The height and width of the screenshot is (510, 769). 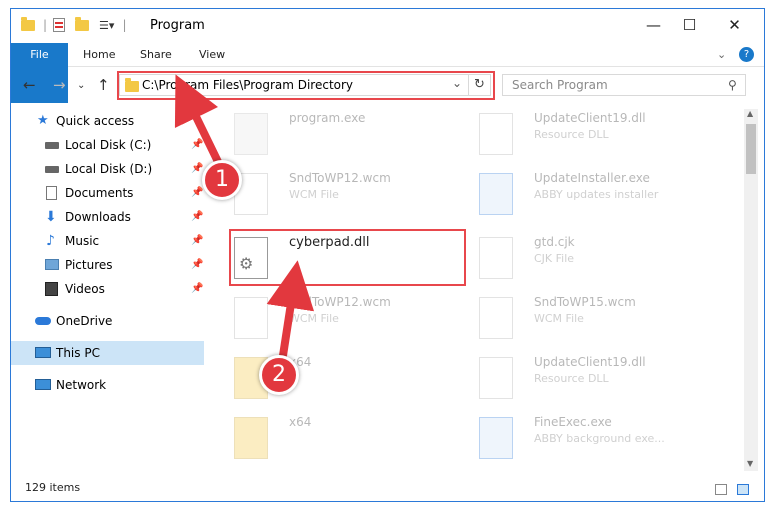 What do you see at coordinates (732, 85) in the screenshot?
I see `search-icon: ⚲` at bounding box center [732, 85].